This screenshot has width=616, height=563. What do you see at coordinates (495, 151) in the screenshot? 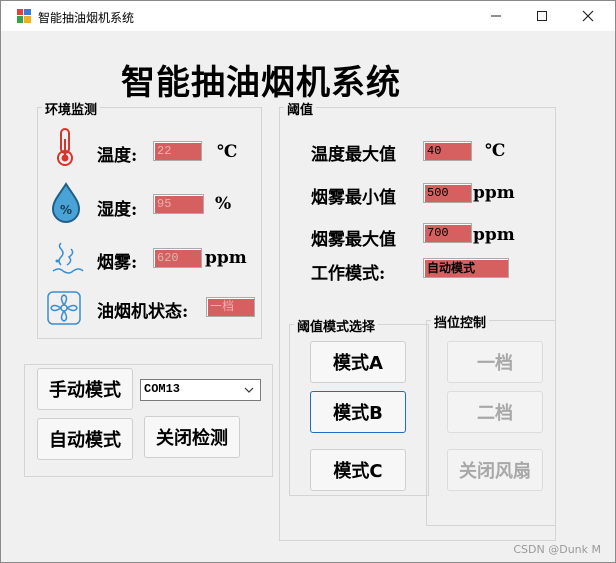
I see `temp-max-unit: ℃` at bounding box center [495, 151].